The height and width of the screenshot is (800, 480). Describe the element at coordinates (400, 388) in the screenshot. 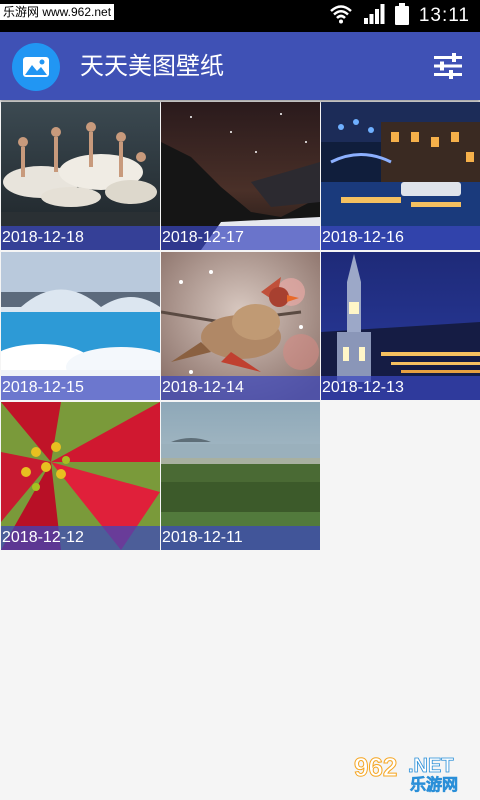

I see `wallpaper-date: 2018-12-13` at that location.